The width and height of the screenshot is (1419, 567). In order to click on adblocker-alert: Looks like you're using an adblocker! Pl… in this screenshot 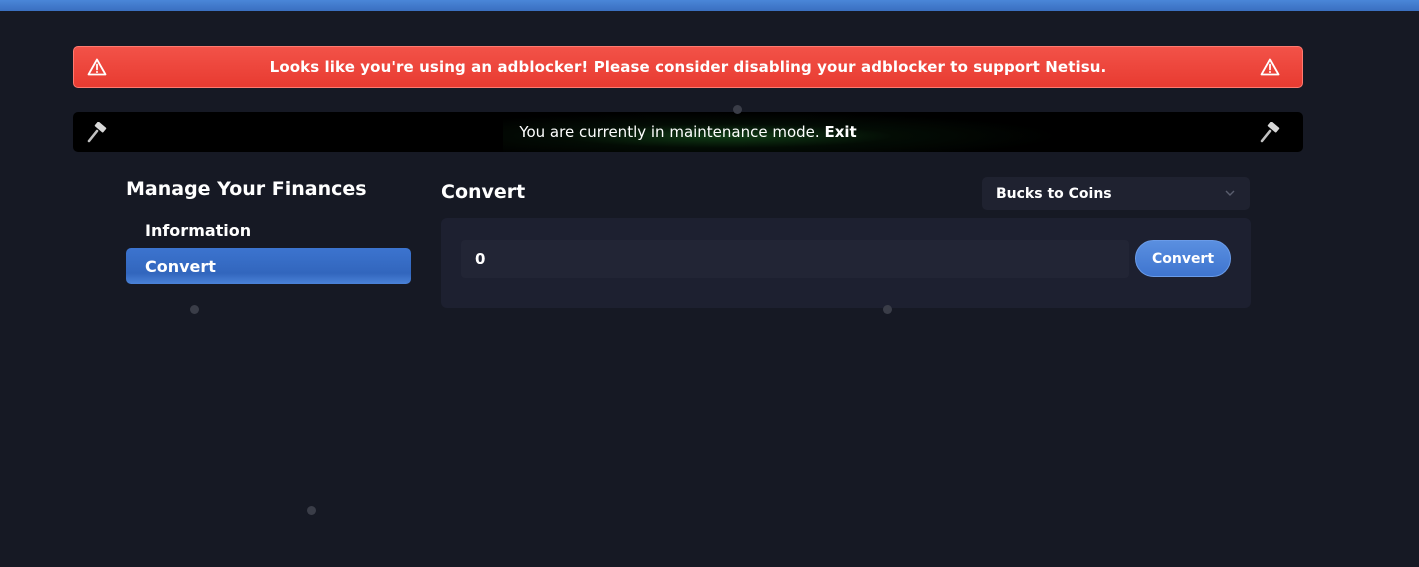, I will do `click(688, 67)`.